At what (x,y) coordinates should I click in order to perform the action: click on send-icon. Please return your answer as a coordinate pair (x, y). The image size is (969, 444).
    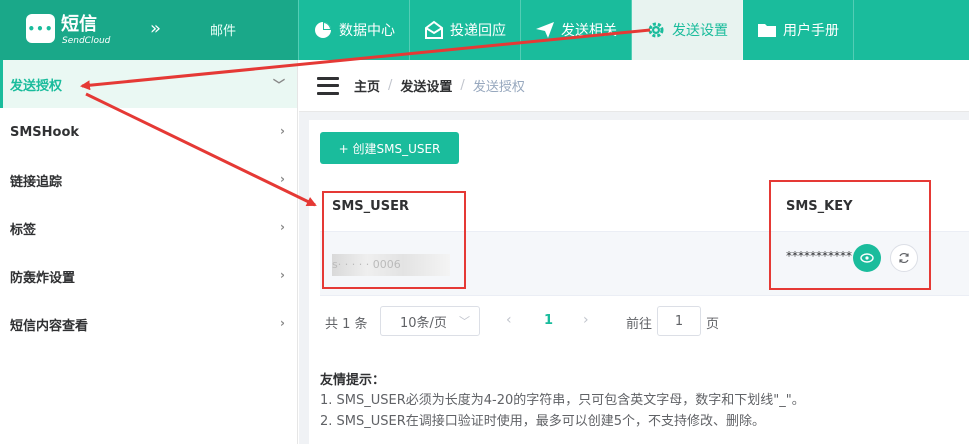
    Looking at the image, I should click on (545, 30).